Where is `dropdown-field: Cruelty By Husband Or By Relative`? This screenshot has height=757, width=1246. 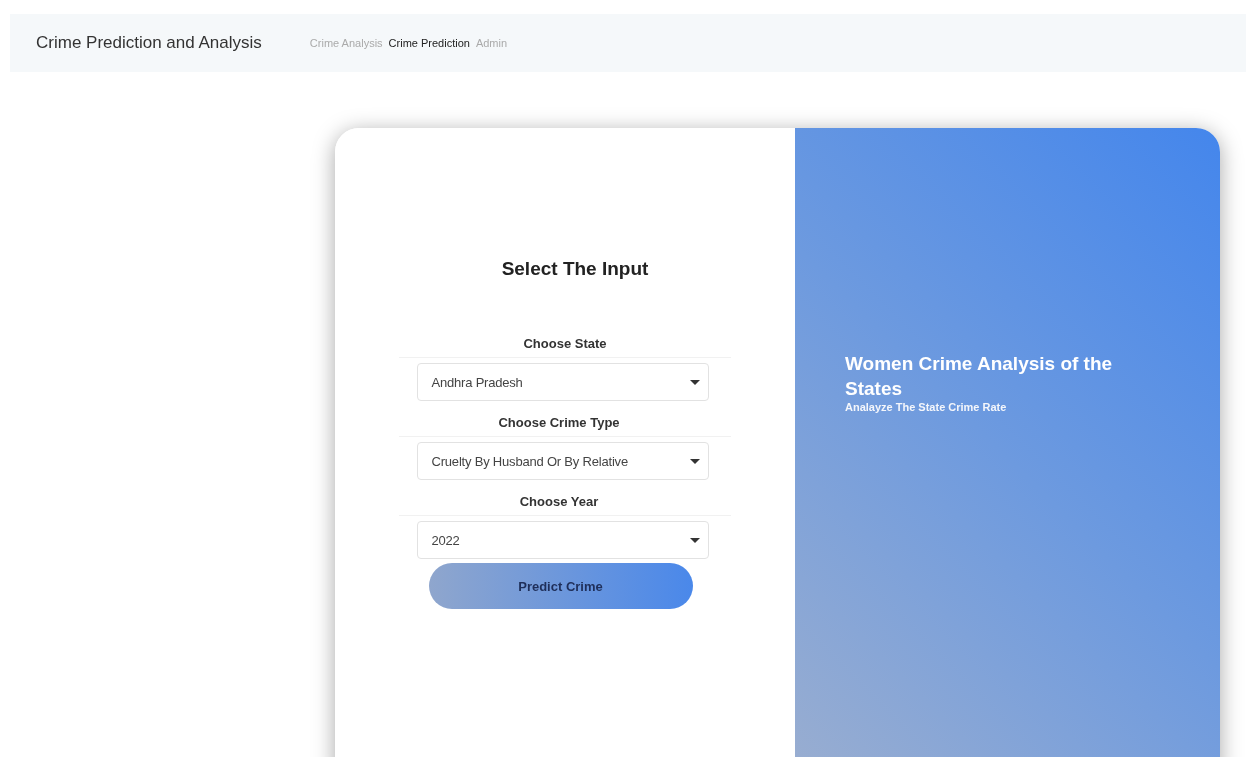
dropdown-field: Cruelty By Husband Or By Relative is located at coordinates (562, 461).